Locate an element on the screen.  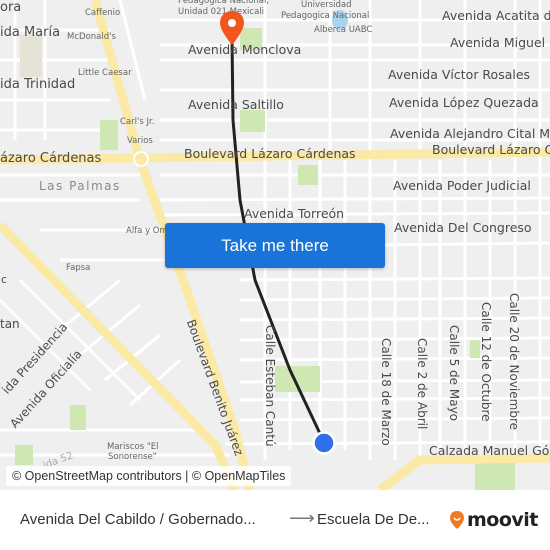
moovit-logo: moovit is located at coordinates (493, 520).